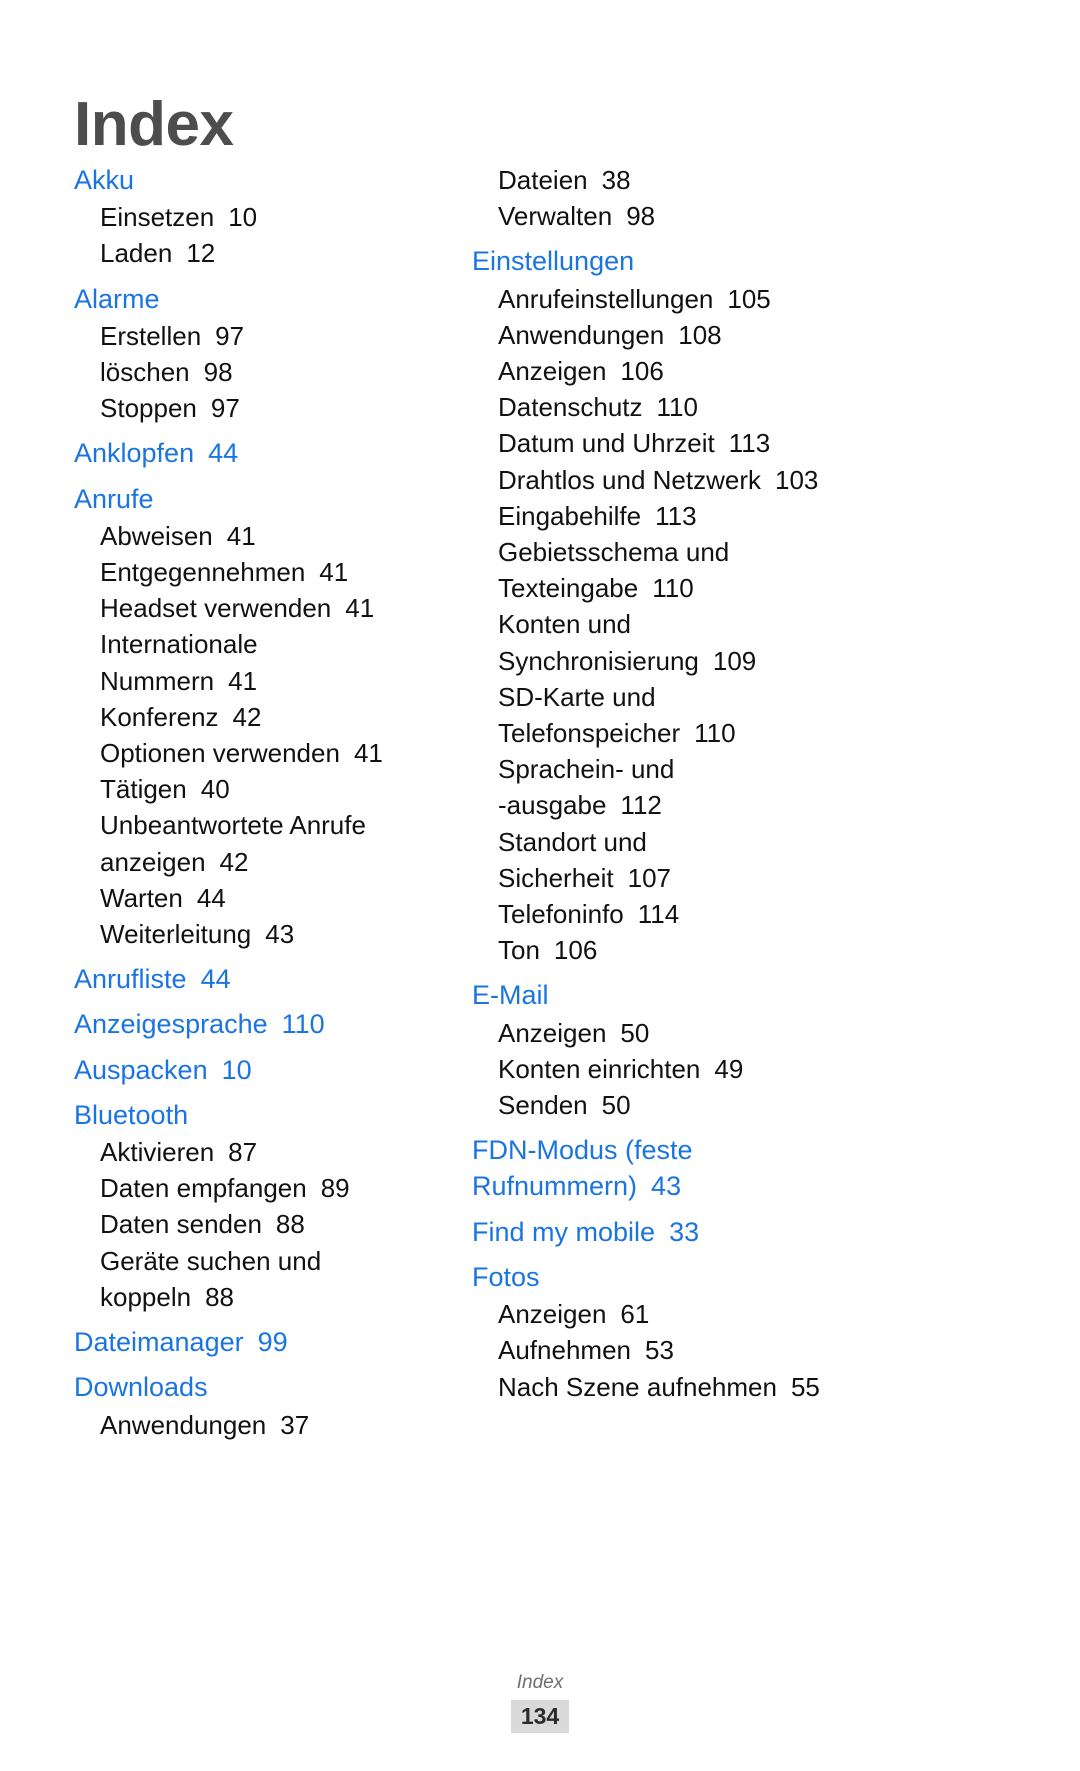  I want to click on index-subentry: Ton 106, so click(740, 950).